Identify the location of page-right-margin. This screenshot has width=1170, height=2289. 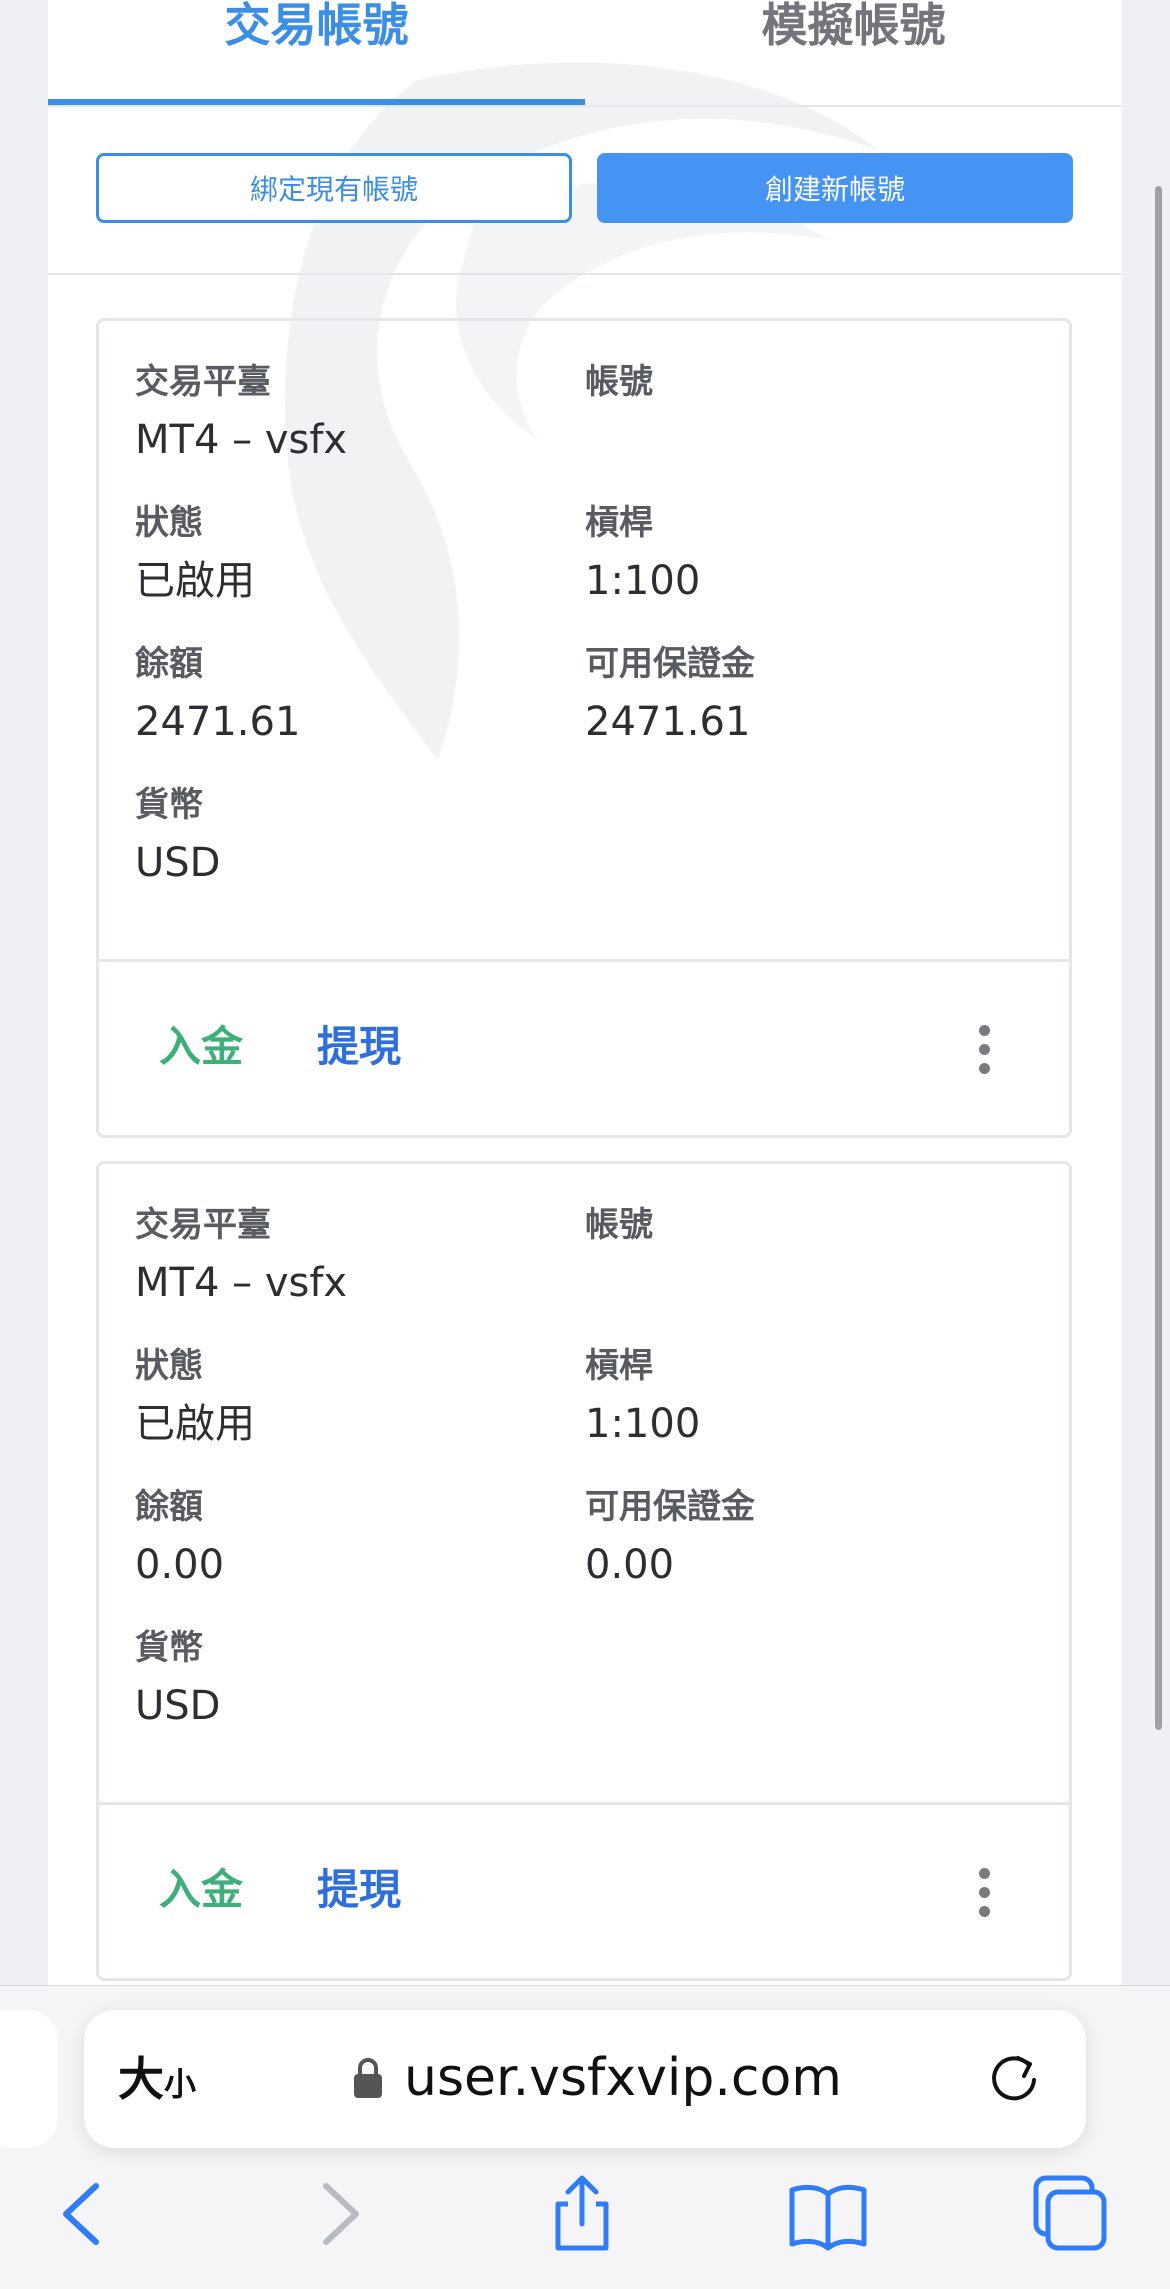
(1146, 992).